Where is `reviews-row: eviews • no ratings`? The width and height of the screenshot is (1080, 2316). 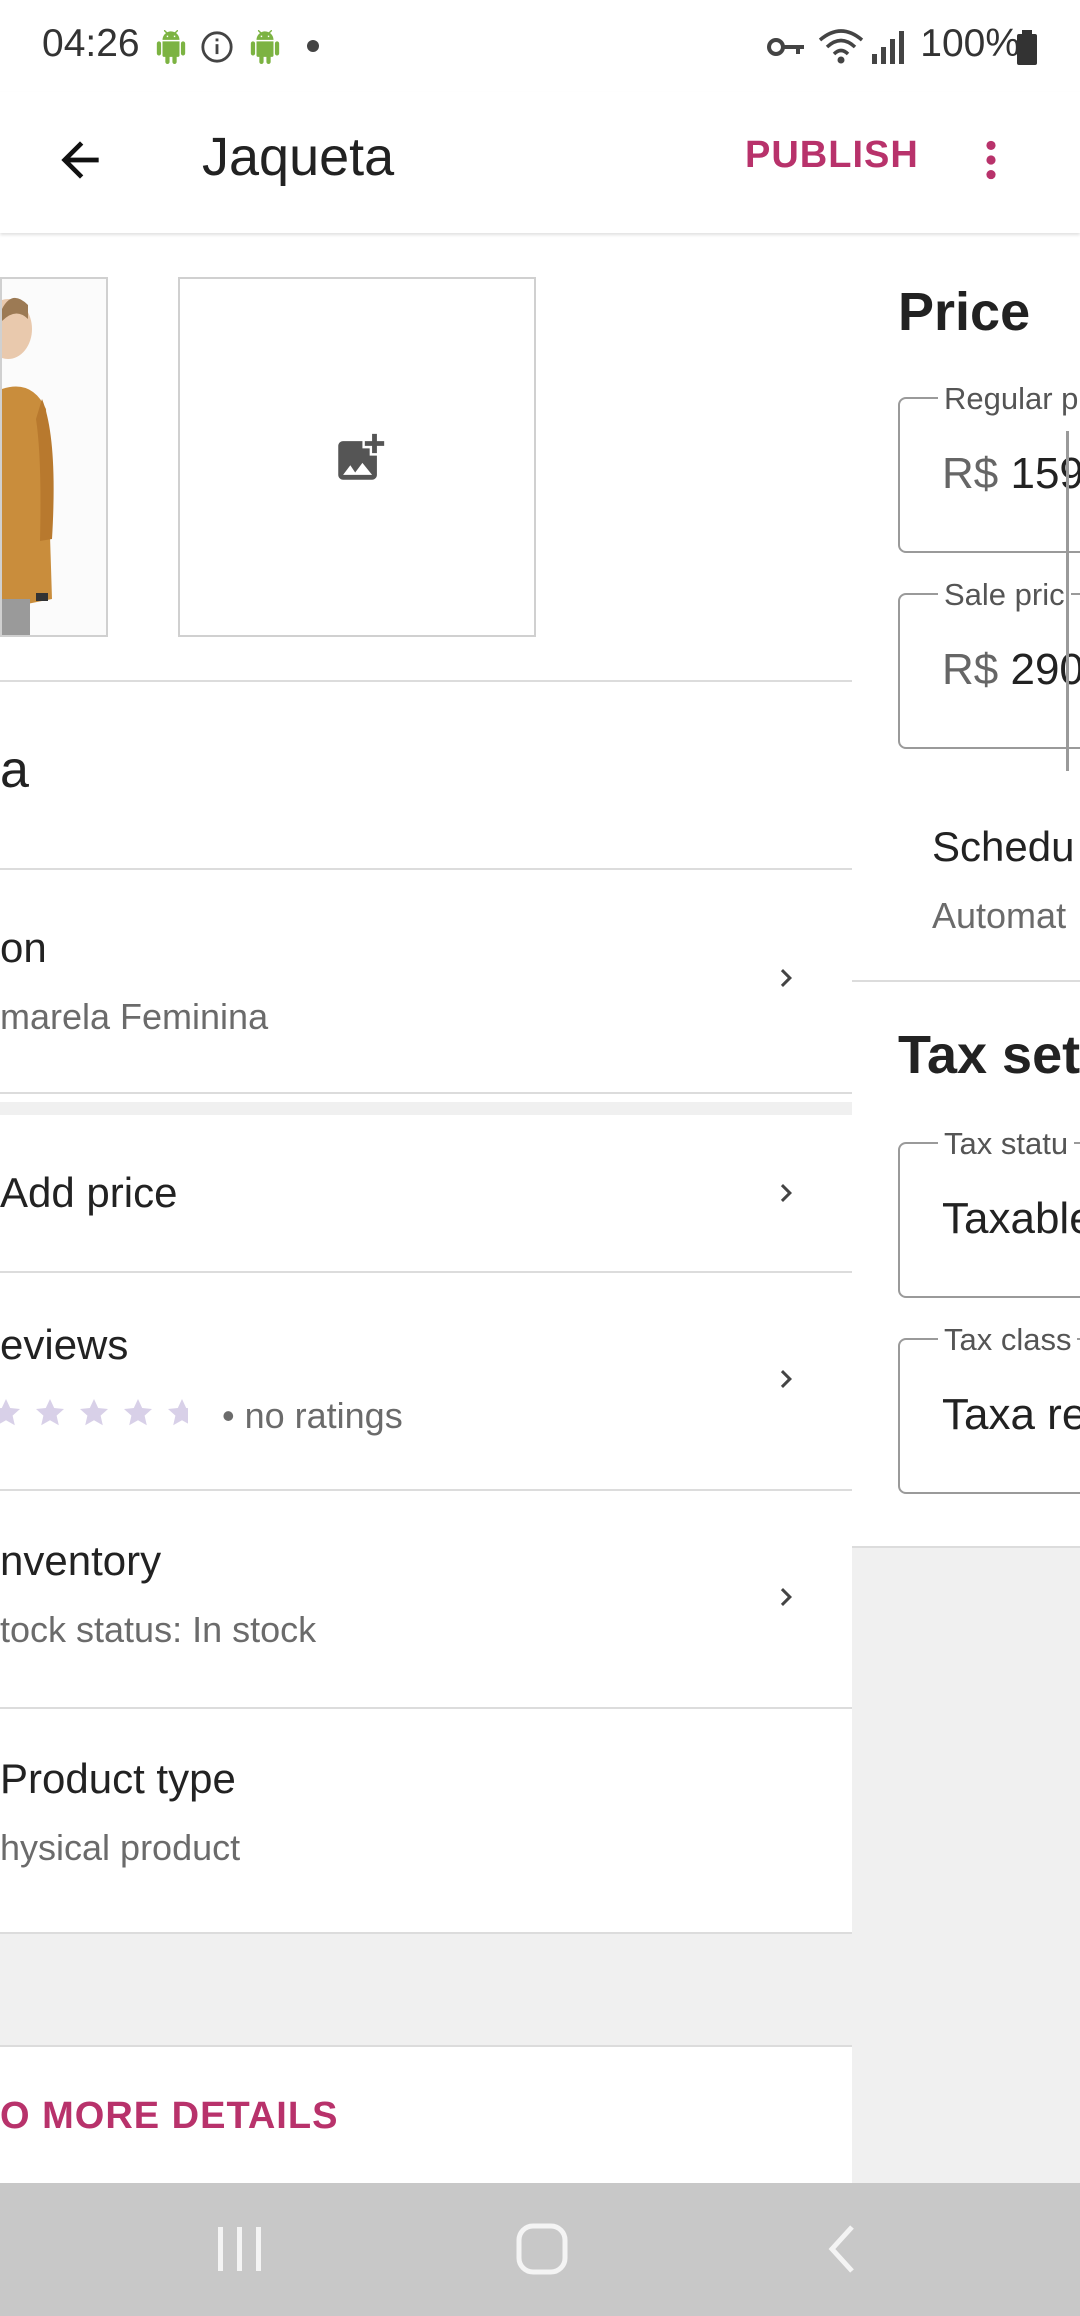
reviews-row: eviews • no ratings is located at coordinates (426, 1381).